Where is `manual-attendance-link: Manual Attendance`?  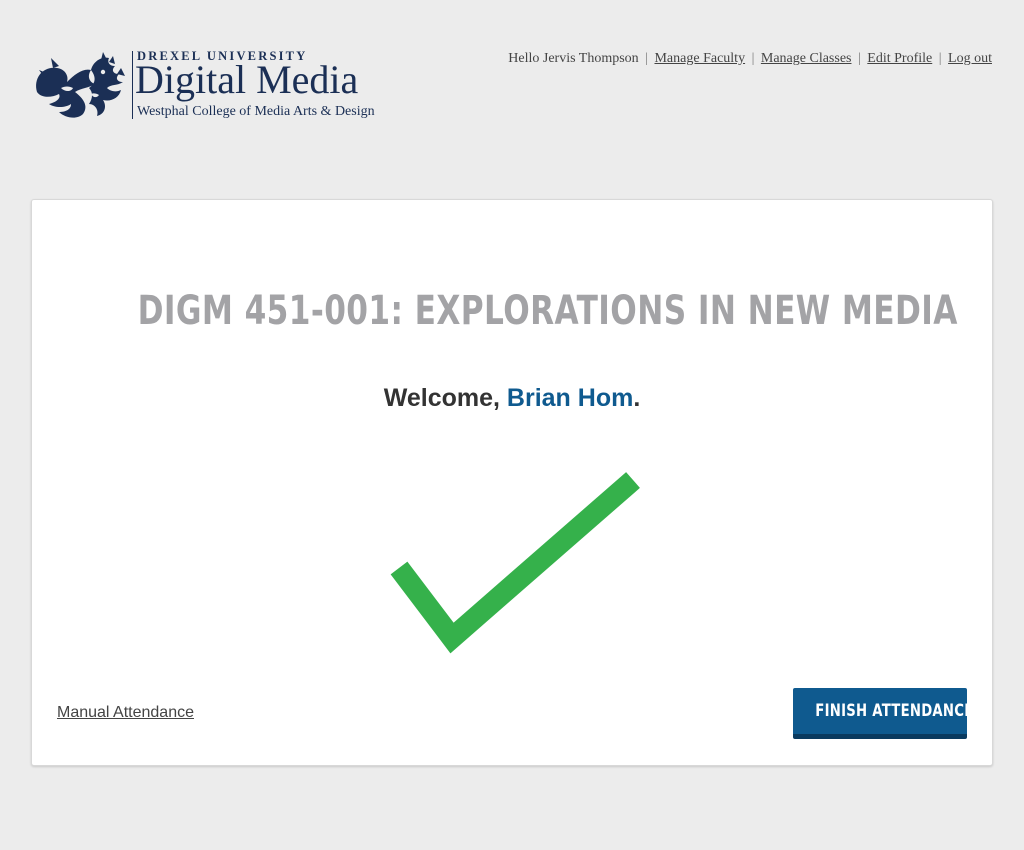 manual-attendance-link: Manual Attendance is located at coordinates (125, 713).